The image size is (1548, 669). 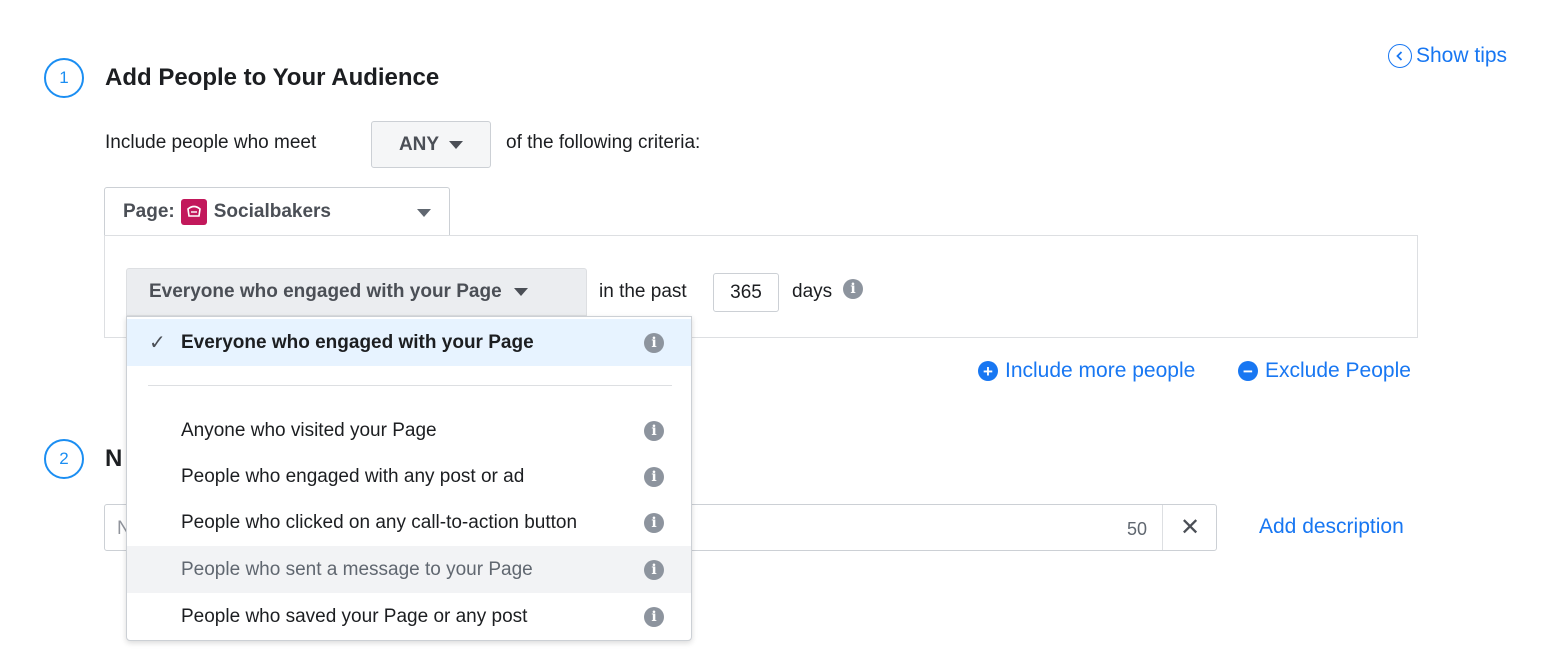 I want to click on dropdown-option-label: Anyone who visited your Page, so click(x=309, y=430).